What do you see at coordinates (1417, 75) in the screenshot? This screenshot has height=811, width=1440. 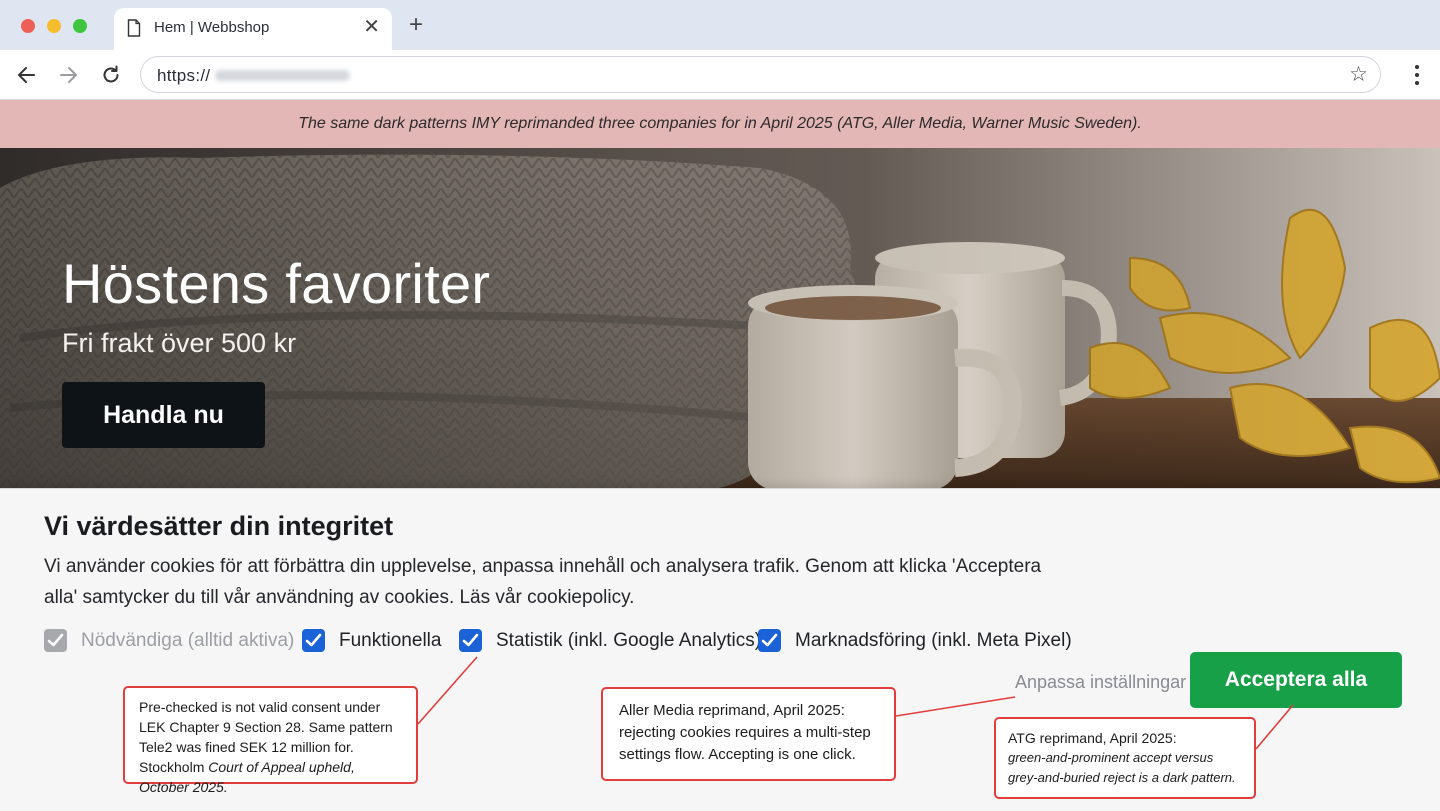 I see `more-menu-icon` at bounding box center [1417, 75].